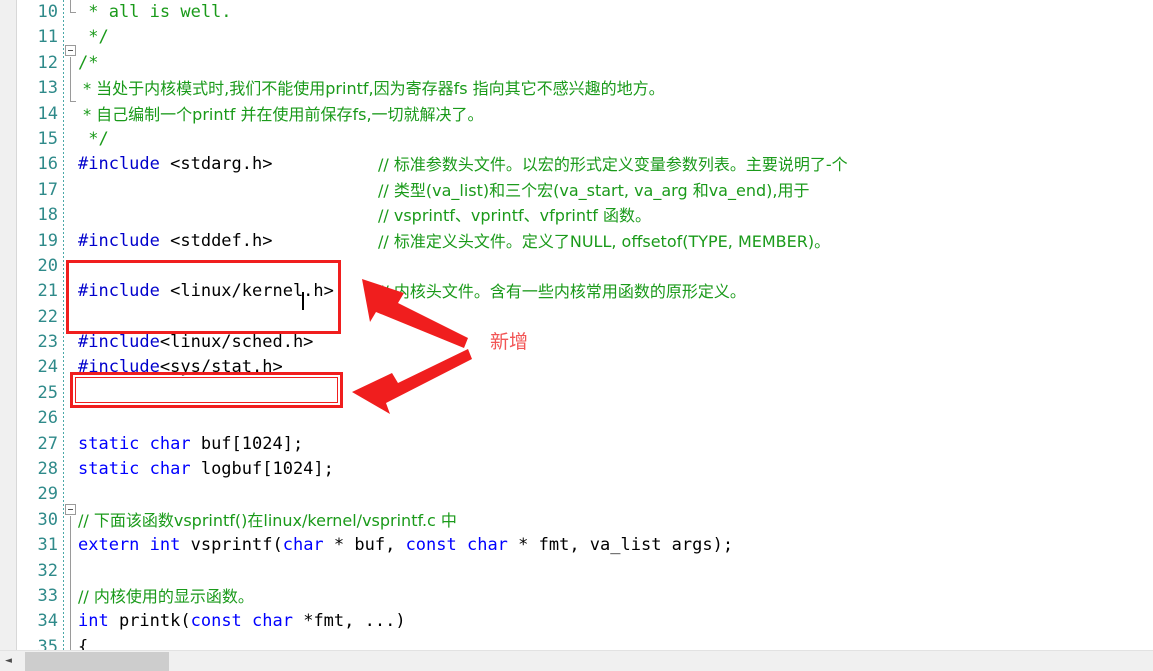 The height and width of the screenshot is (671, 1153). What do you see at coordinates (585, 215) in the screenshot?
I see `code-line: 18 // vsprintf、vprintf、vfprintf 函数。` at bounding box center [585, 215].